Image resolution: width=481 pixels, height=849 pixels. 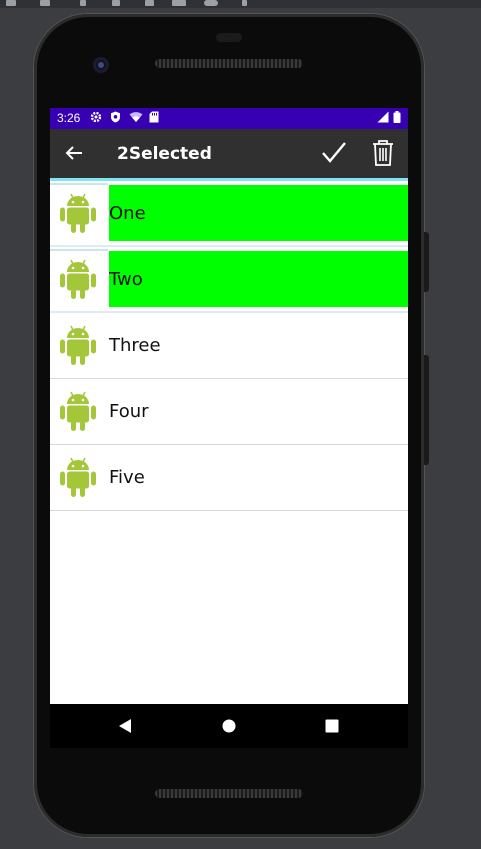 I want to click on list-item: One, so click(x=229, y=214).